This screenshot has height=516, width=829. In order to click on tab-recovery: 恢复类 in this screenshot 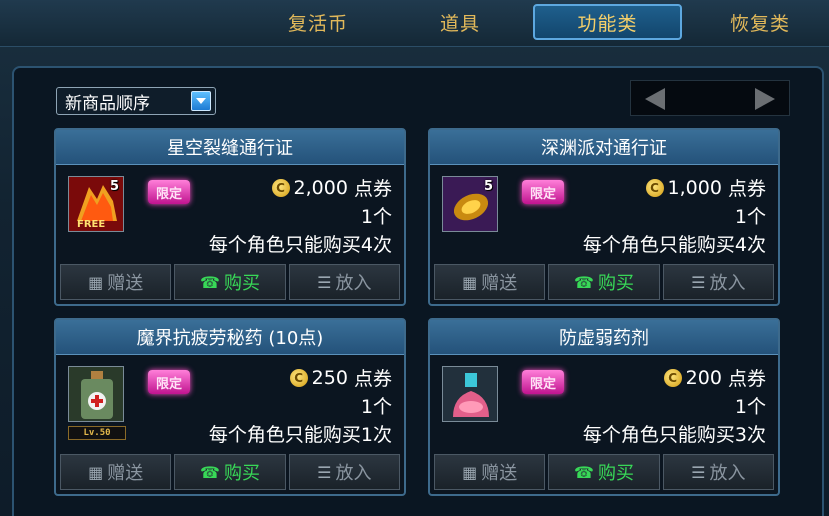, I will do `click(760, 22)`.